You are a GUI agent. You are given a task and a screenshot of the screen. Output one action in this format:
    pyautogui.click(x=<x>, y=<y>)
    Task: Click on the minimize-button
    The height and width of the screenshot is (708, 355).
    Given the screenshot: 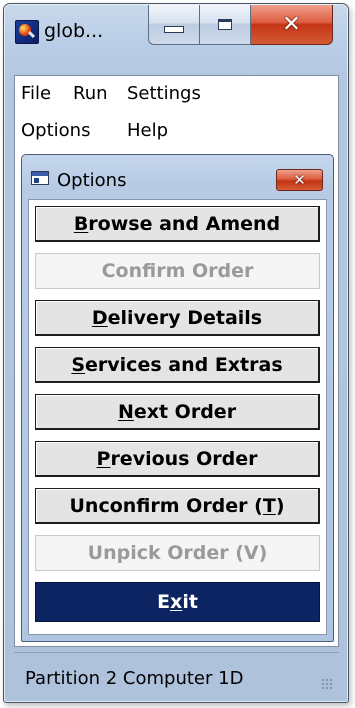 What is the action you would take?
    pyautogui.click(x=174, y=25)
    